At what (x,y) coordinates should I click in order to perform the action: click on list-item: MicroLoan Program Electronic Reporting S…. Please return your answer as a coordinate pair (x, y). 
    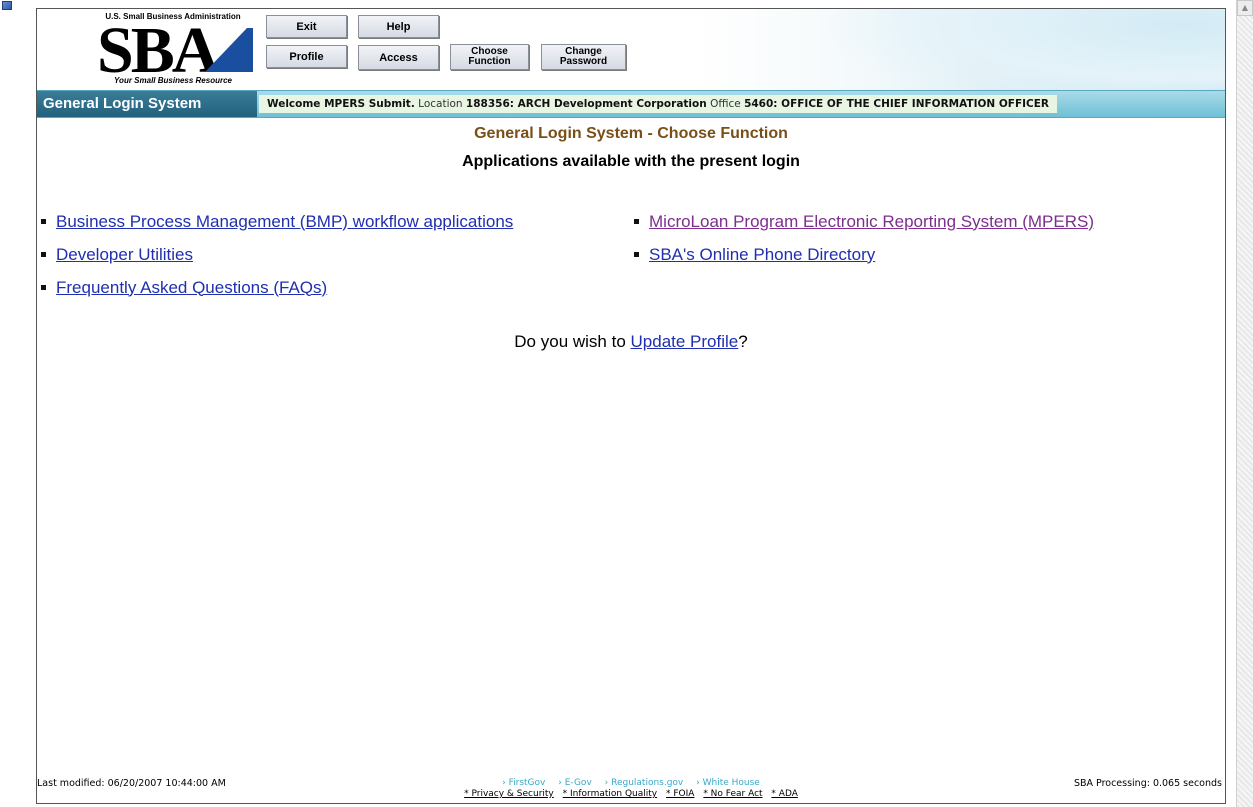
    Looking at the image, I should click on (864, 221).